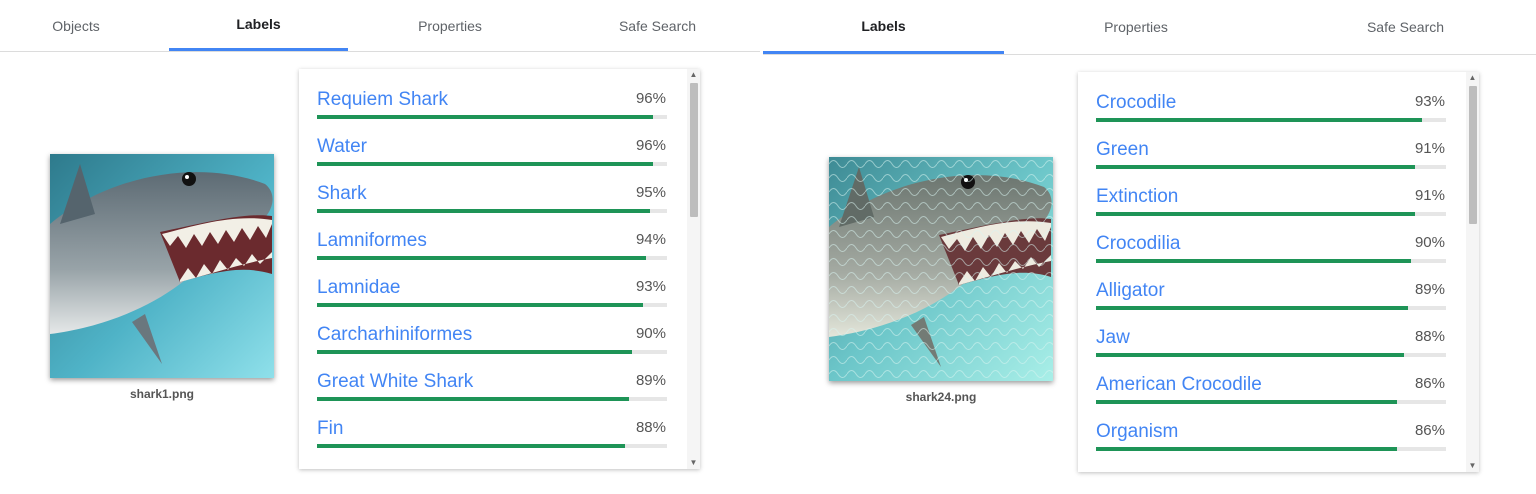 The width and height of the screenshot is (1536, 494). I want to click on image-filename: shark24.png, so click(941, 397).